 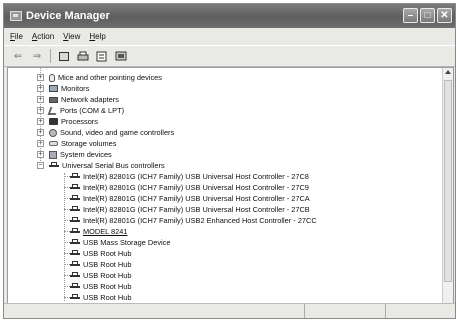 I want to click on print-icon, so click(x=83, y=55).